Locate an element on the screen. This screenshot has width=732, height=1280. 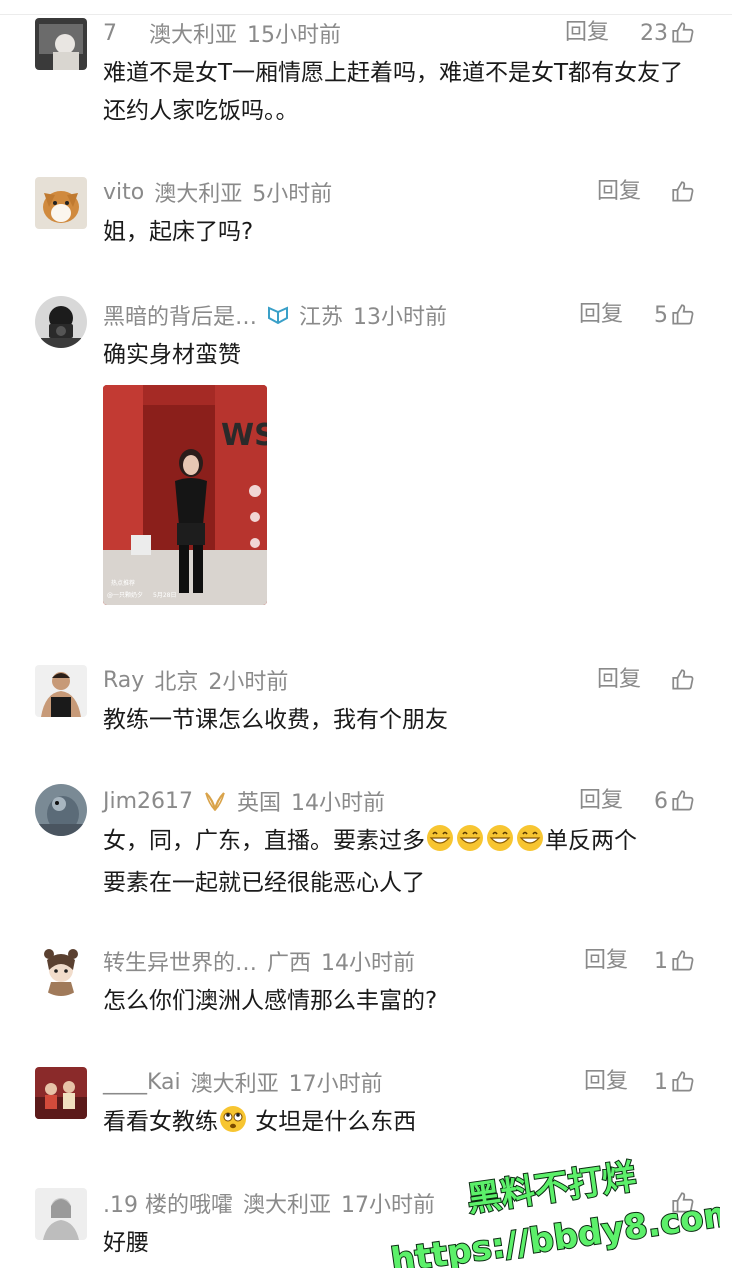
username: ____Kai is located at coordinates (142, 1082).